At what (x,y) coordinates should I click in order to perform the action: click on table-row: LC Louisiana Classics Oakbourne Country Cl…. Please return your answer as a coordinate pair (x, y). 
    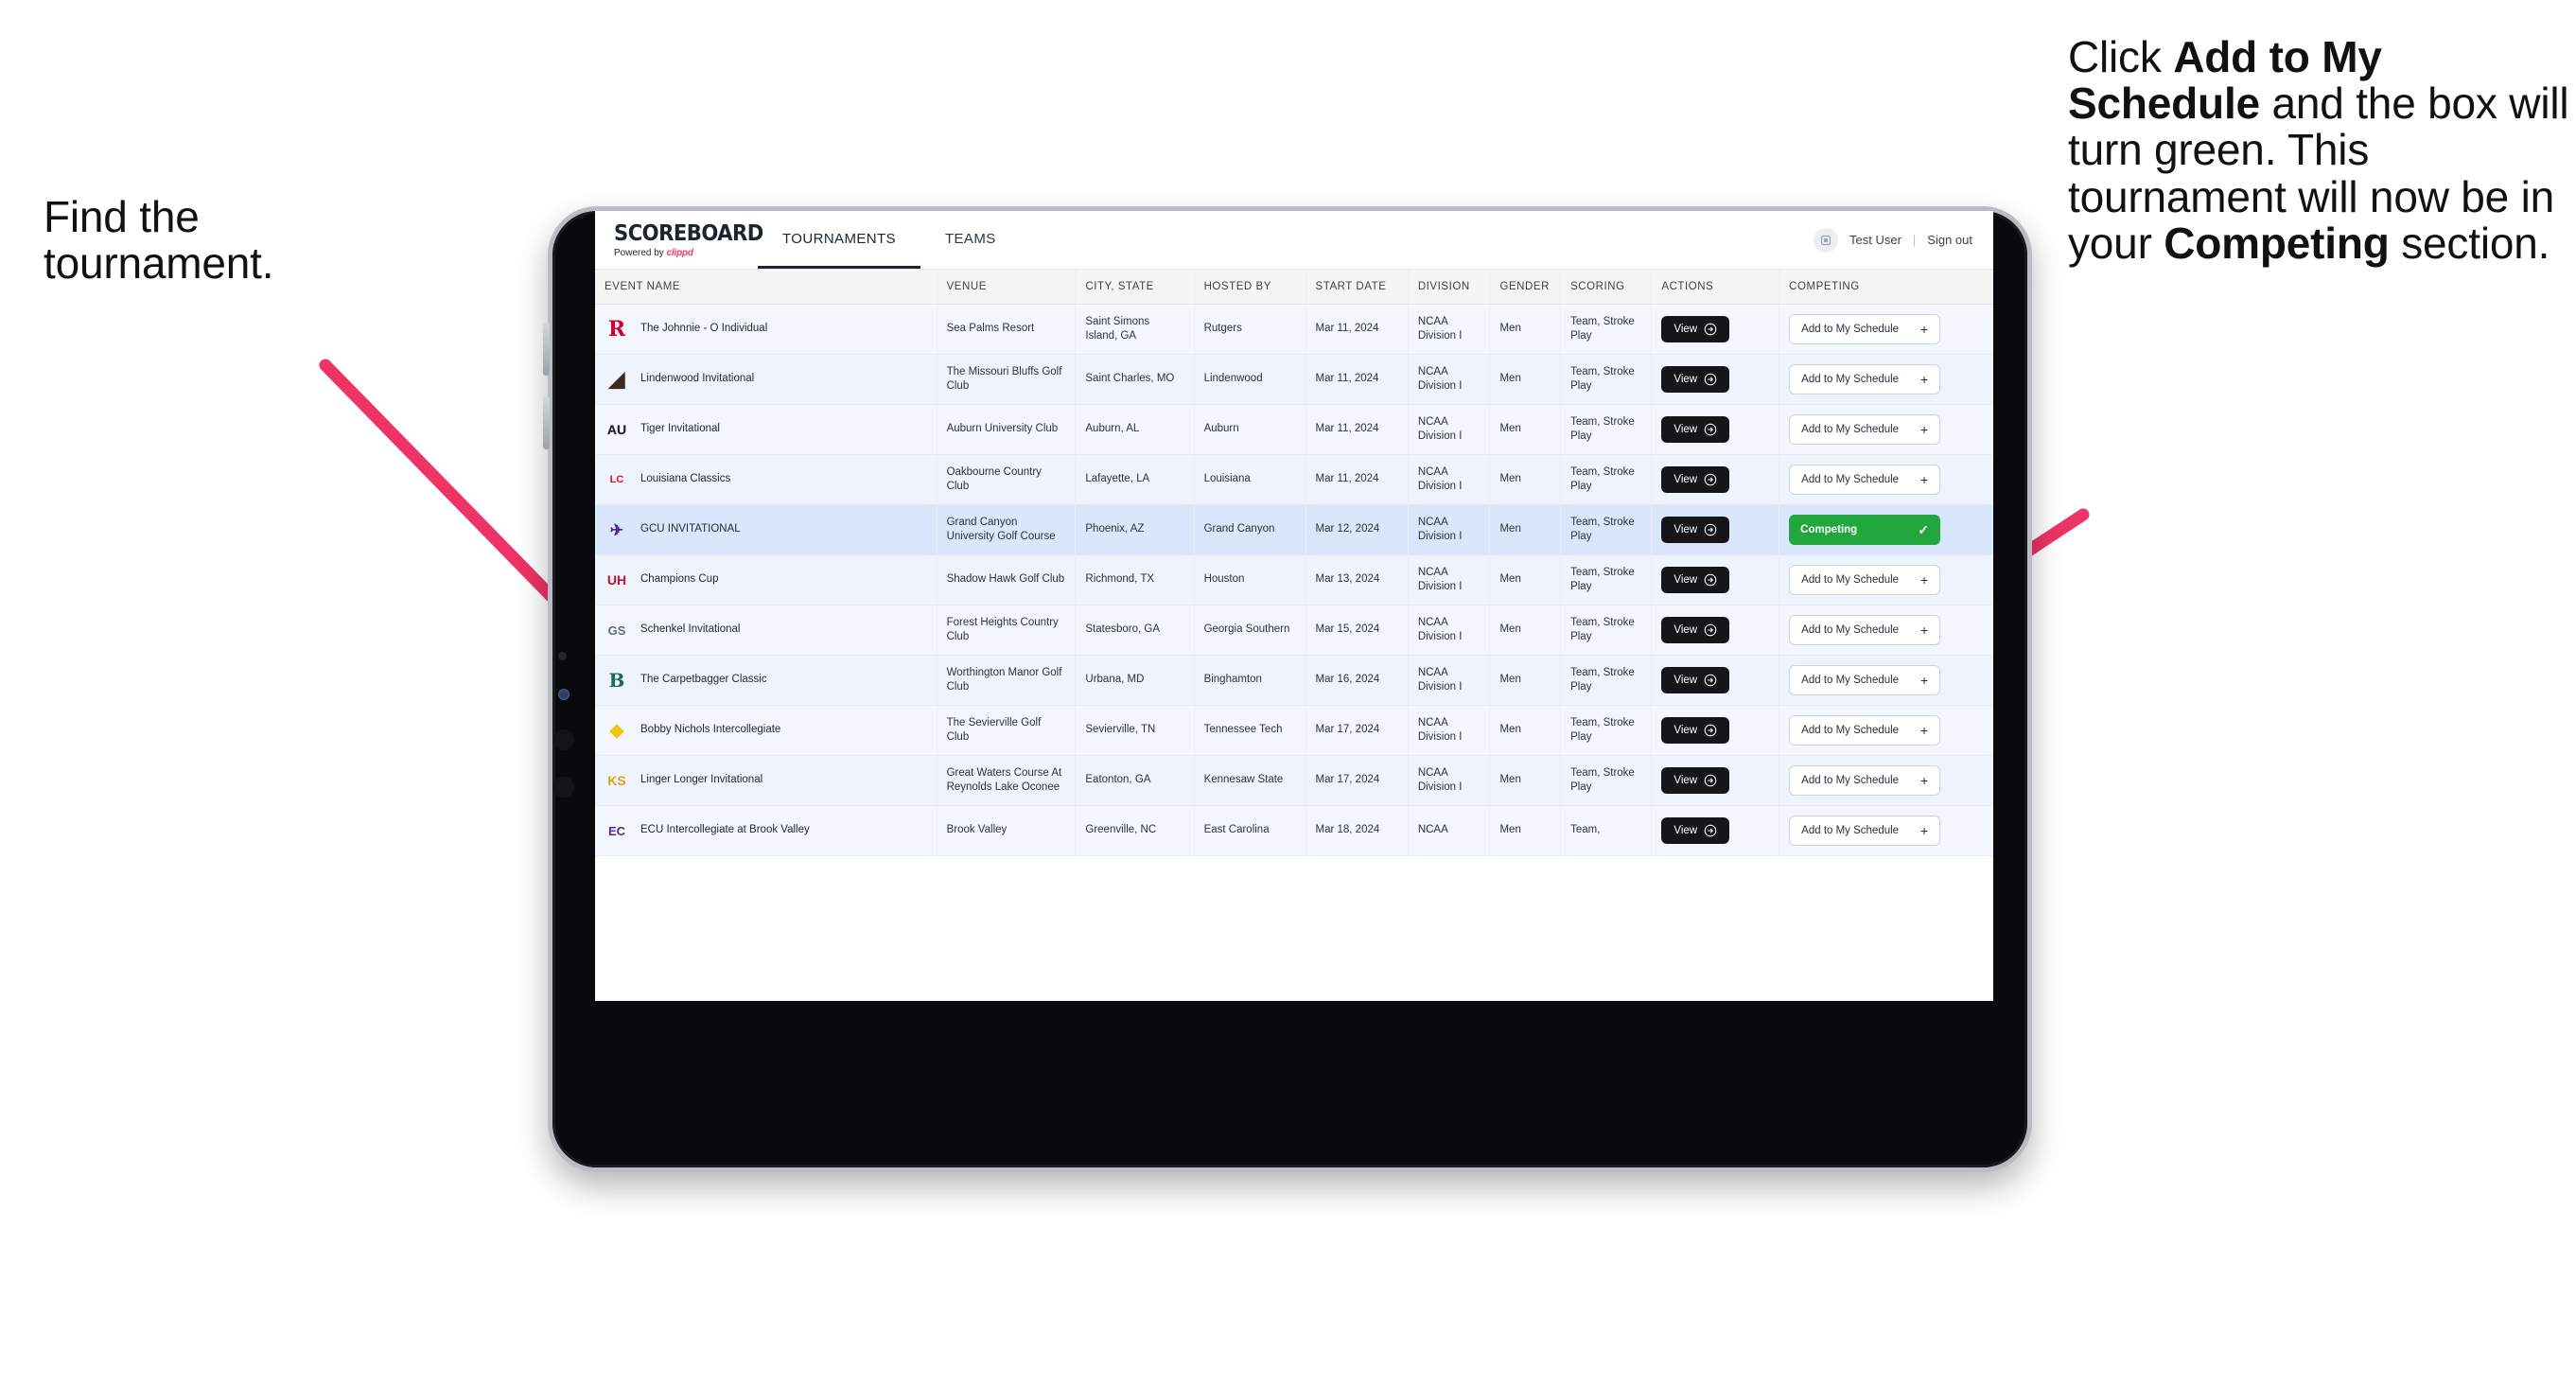
    Looking at the image, I should click on (1294, 479).